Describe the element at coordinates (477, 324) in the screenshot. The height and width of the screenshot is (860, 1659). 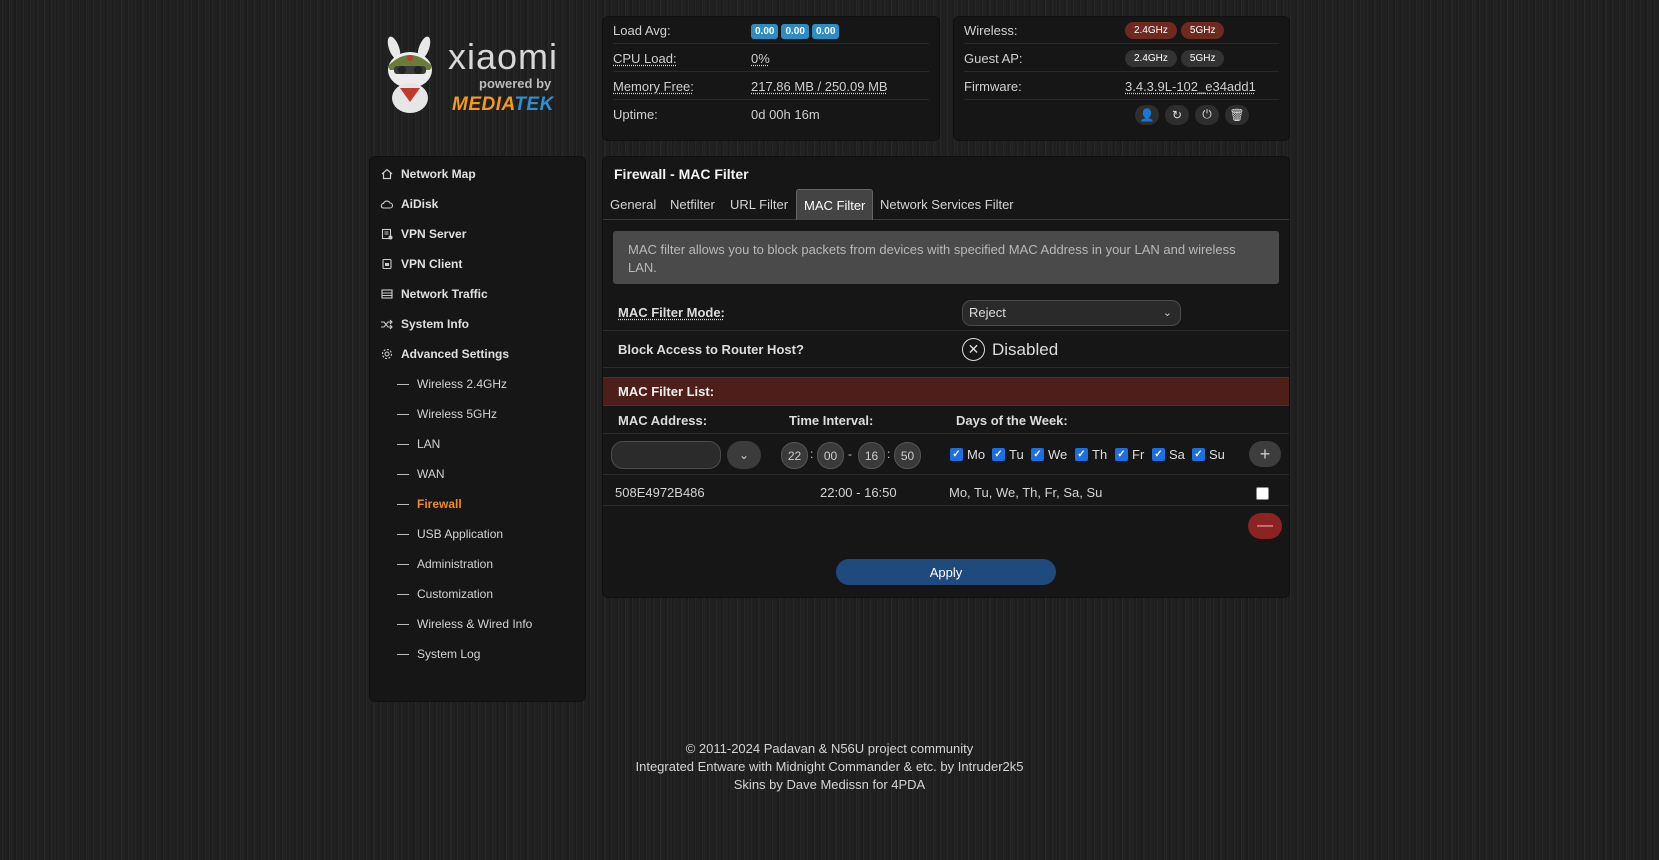
I see `sidebar-item-system-info: System Info` at that location.